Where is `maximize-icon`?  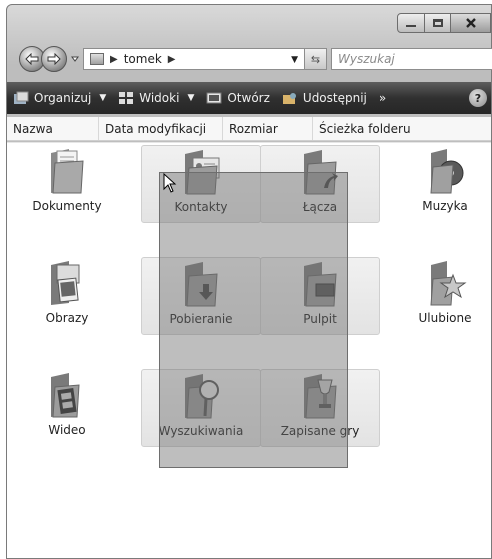
maximize-icon is located at coordinates (437, 23).